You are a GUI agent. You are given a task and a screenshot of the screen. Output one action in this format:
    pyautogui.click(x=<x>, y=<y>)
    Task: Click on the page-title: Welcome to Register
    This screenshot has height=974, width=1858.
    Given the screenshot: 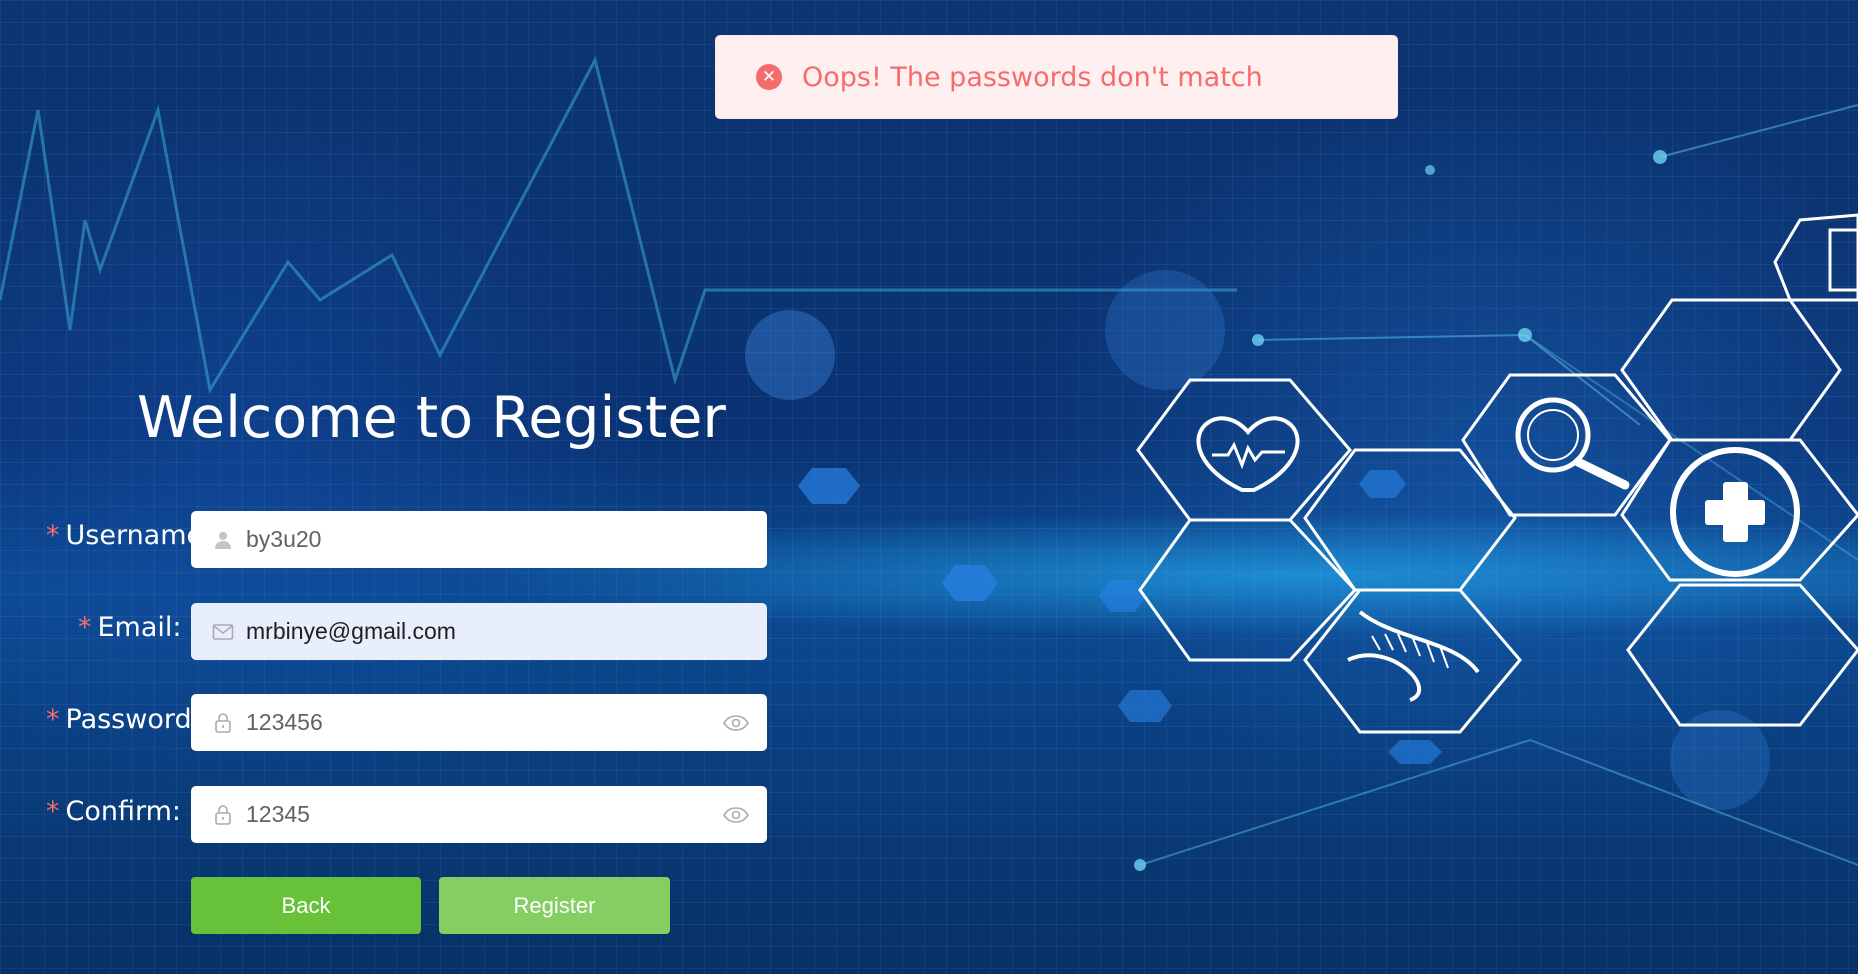 What is the action you would take?
    pyautogui.click(x=431, y=418)
    